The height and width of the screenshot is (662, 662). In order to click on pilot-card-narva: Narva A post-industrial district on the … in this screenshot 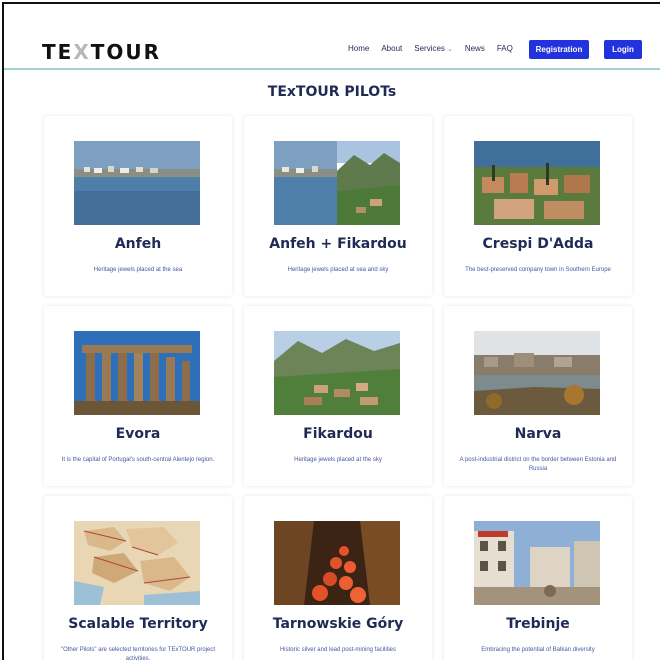, I will do `click(538, 396)`.